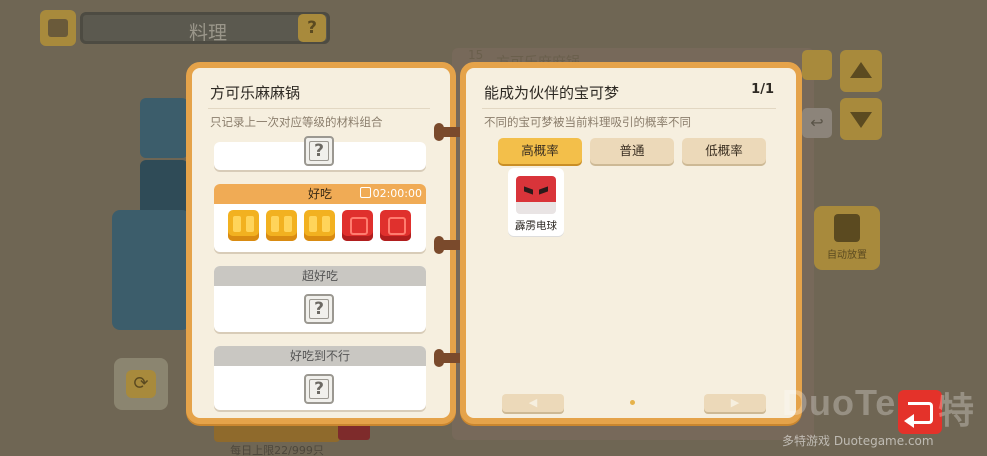 The image size is (987, 456). What do you see at coordinates (861, 119) in the screenshot?
I see `scroll-down-button` at bounding box center [861, 119].